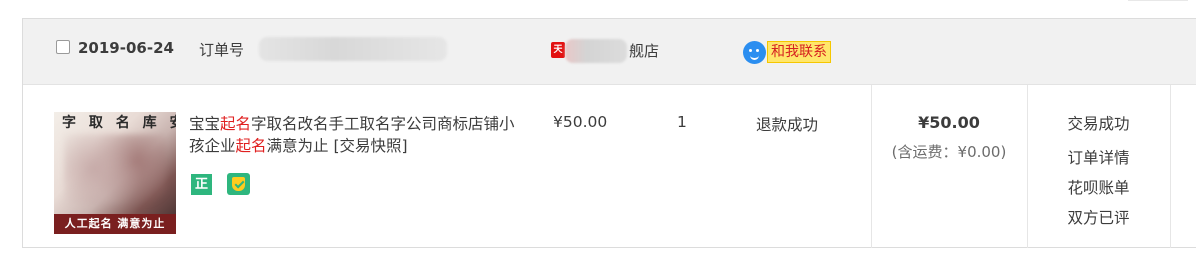 The width and height of the screenshot is (1196, 260). I want to click on refund-status-link: 退款成功, so click(787, 124).